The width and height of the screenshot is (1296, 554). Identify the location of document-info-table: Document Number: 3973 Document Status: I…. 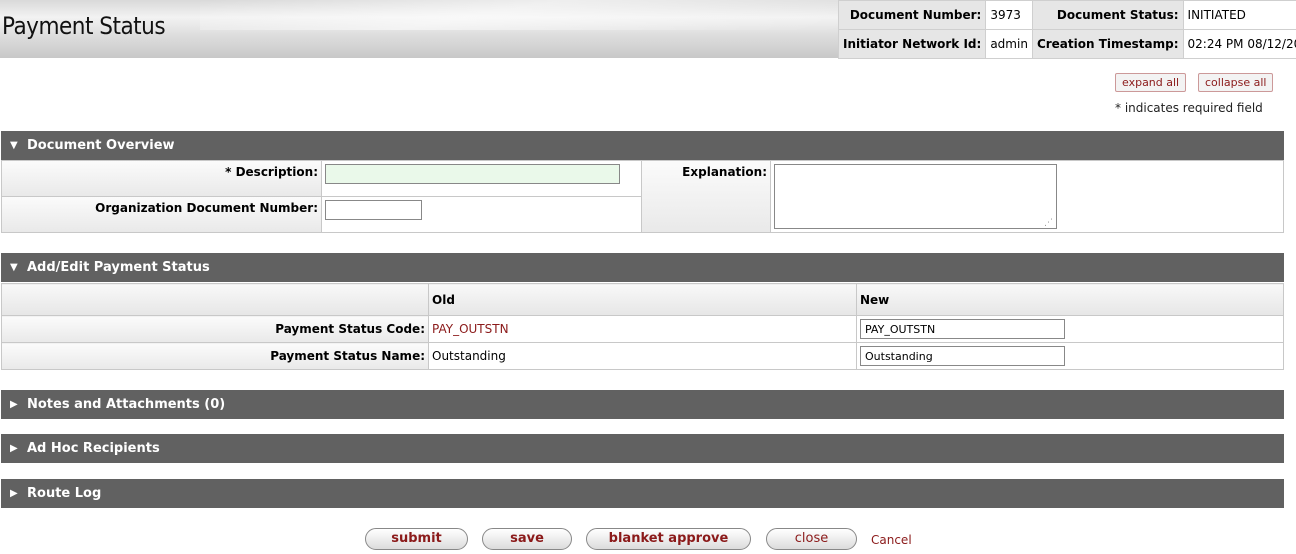
(1066, 29).